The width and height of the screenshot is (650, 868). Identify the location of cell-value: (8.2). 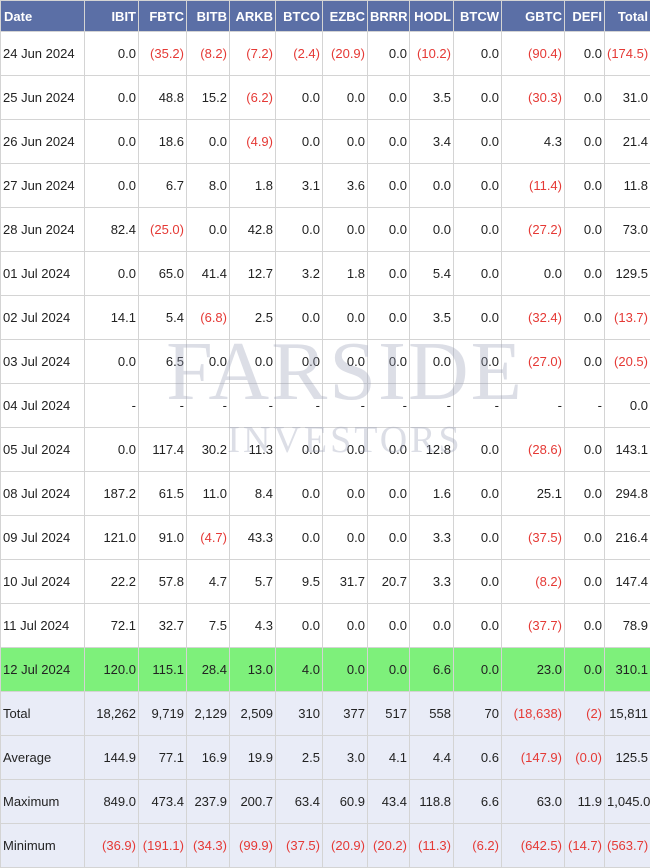
(213, 53).